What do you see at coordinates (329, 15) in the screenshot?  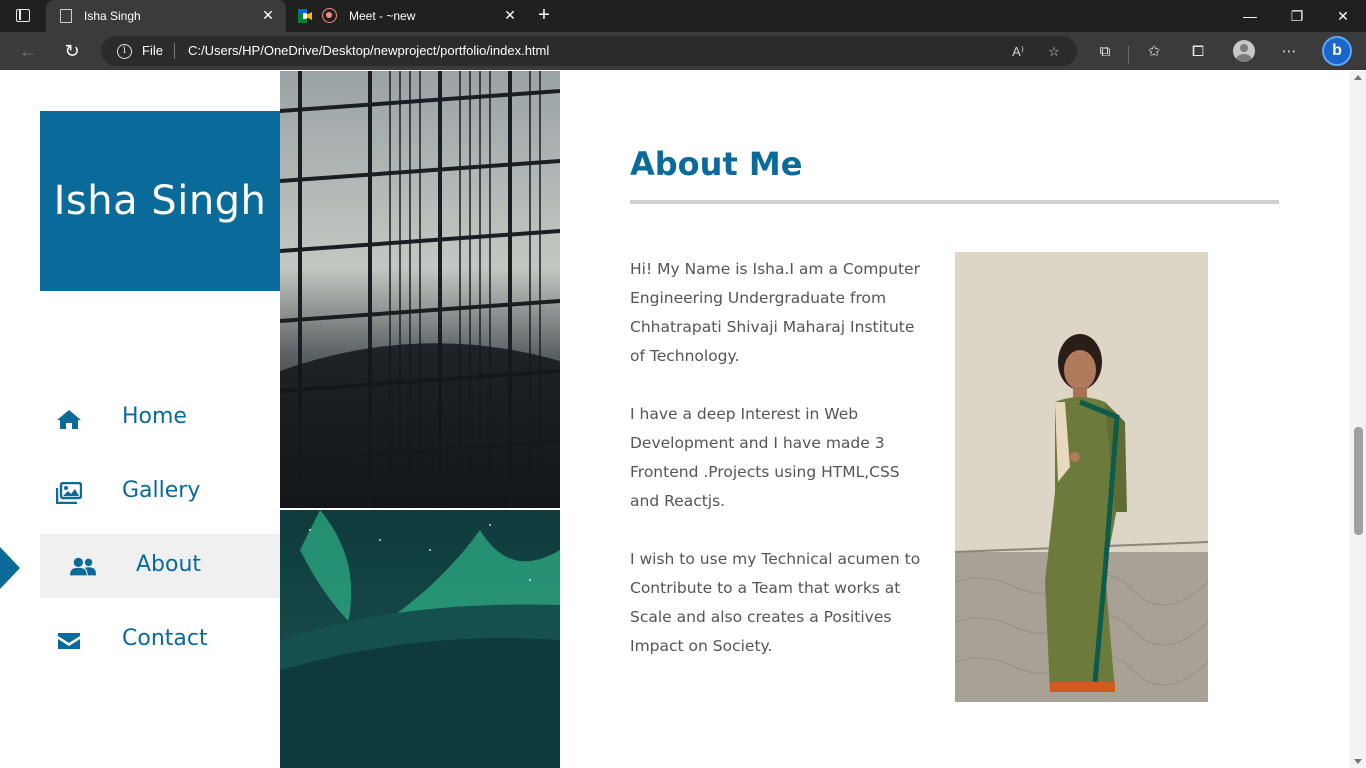 I see `recording-icon` at bounding box center [329, 15].